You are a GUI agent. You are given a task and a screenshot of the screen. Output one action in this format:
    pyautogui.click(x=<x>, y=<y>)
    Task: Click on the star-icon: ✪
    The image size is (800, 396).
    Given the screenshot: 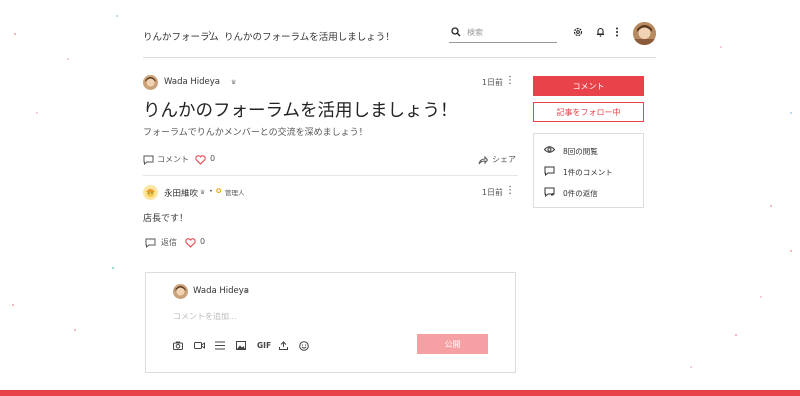 What is the action you would take?
    pyautogui.click(x=219, y=191)
    